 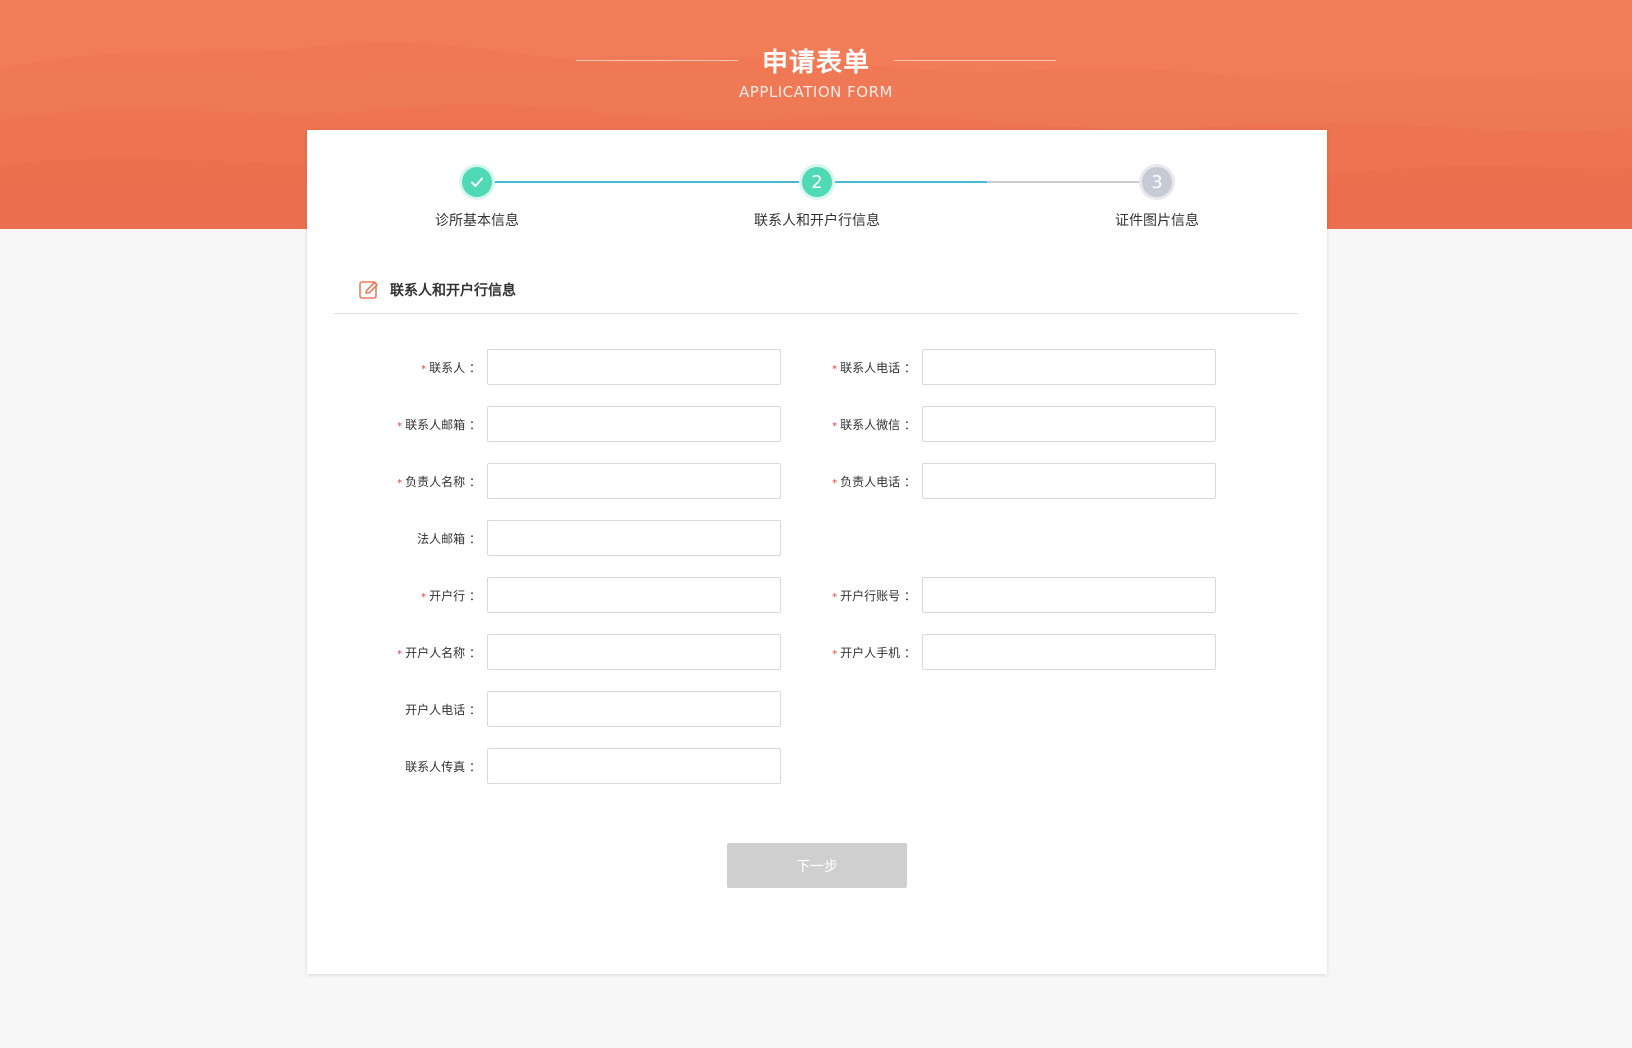 I want to click on legal-email-input, so click(x=634, y=538).